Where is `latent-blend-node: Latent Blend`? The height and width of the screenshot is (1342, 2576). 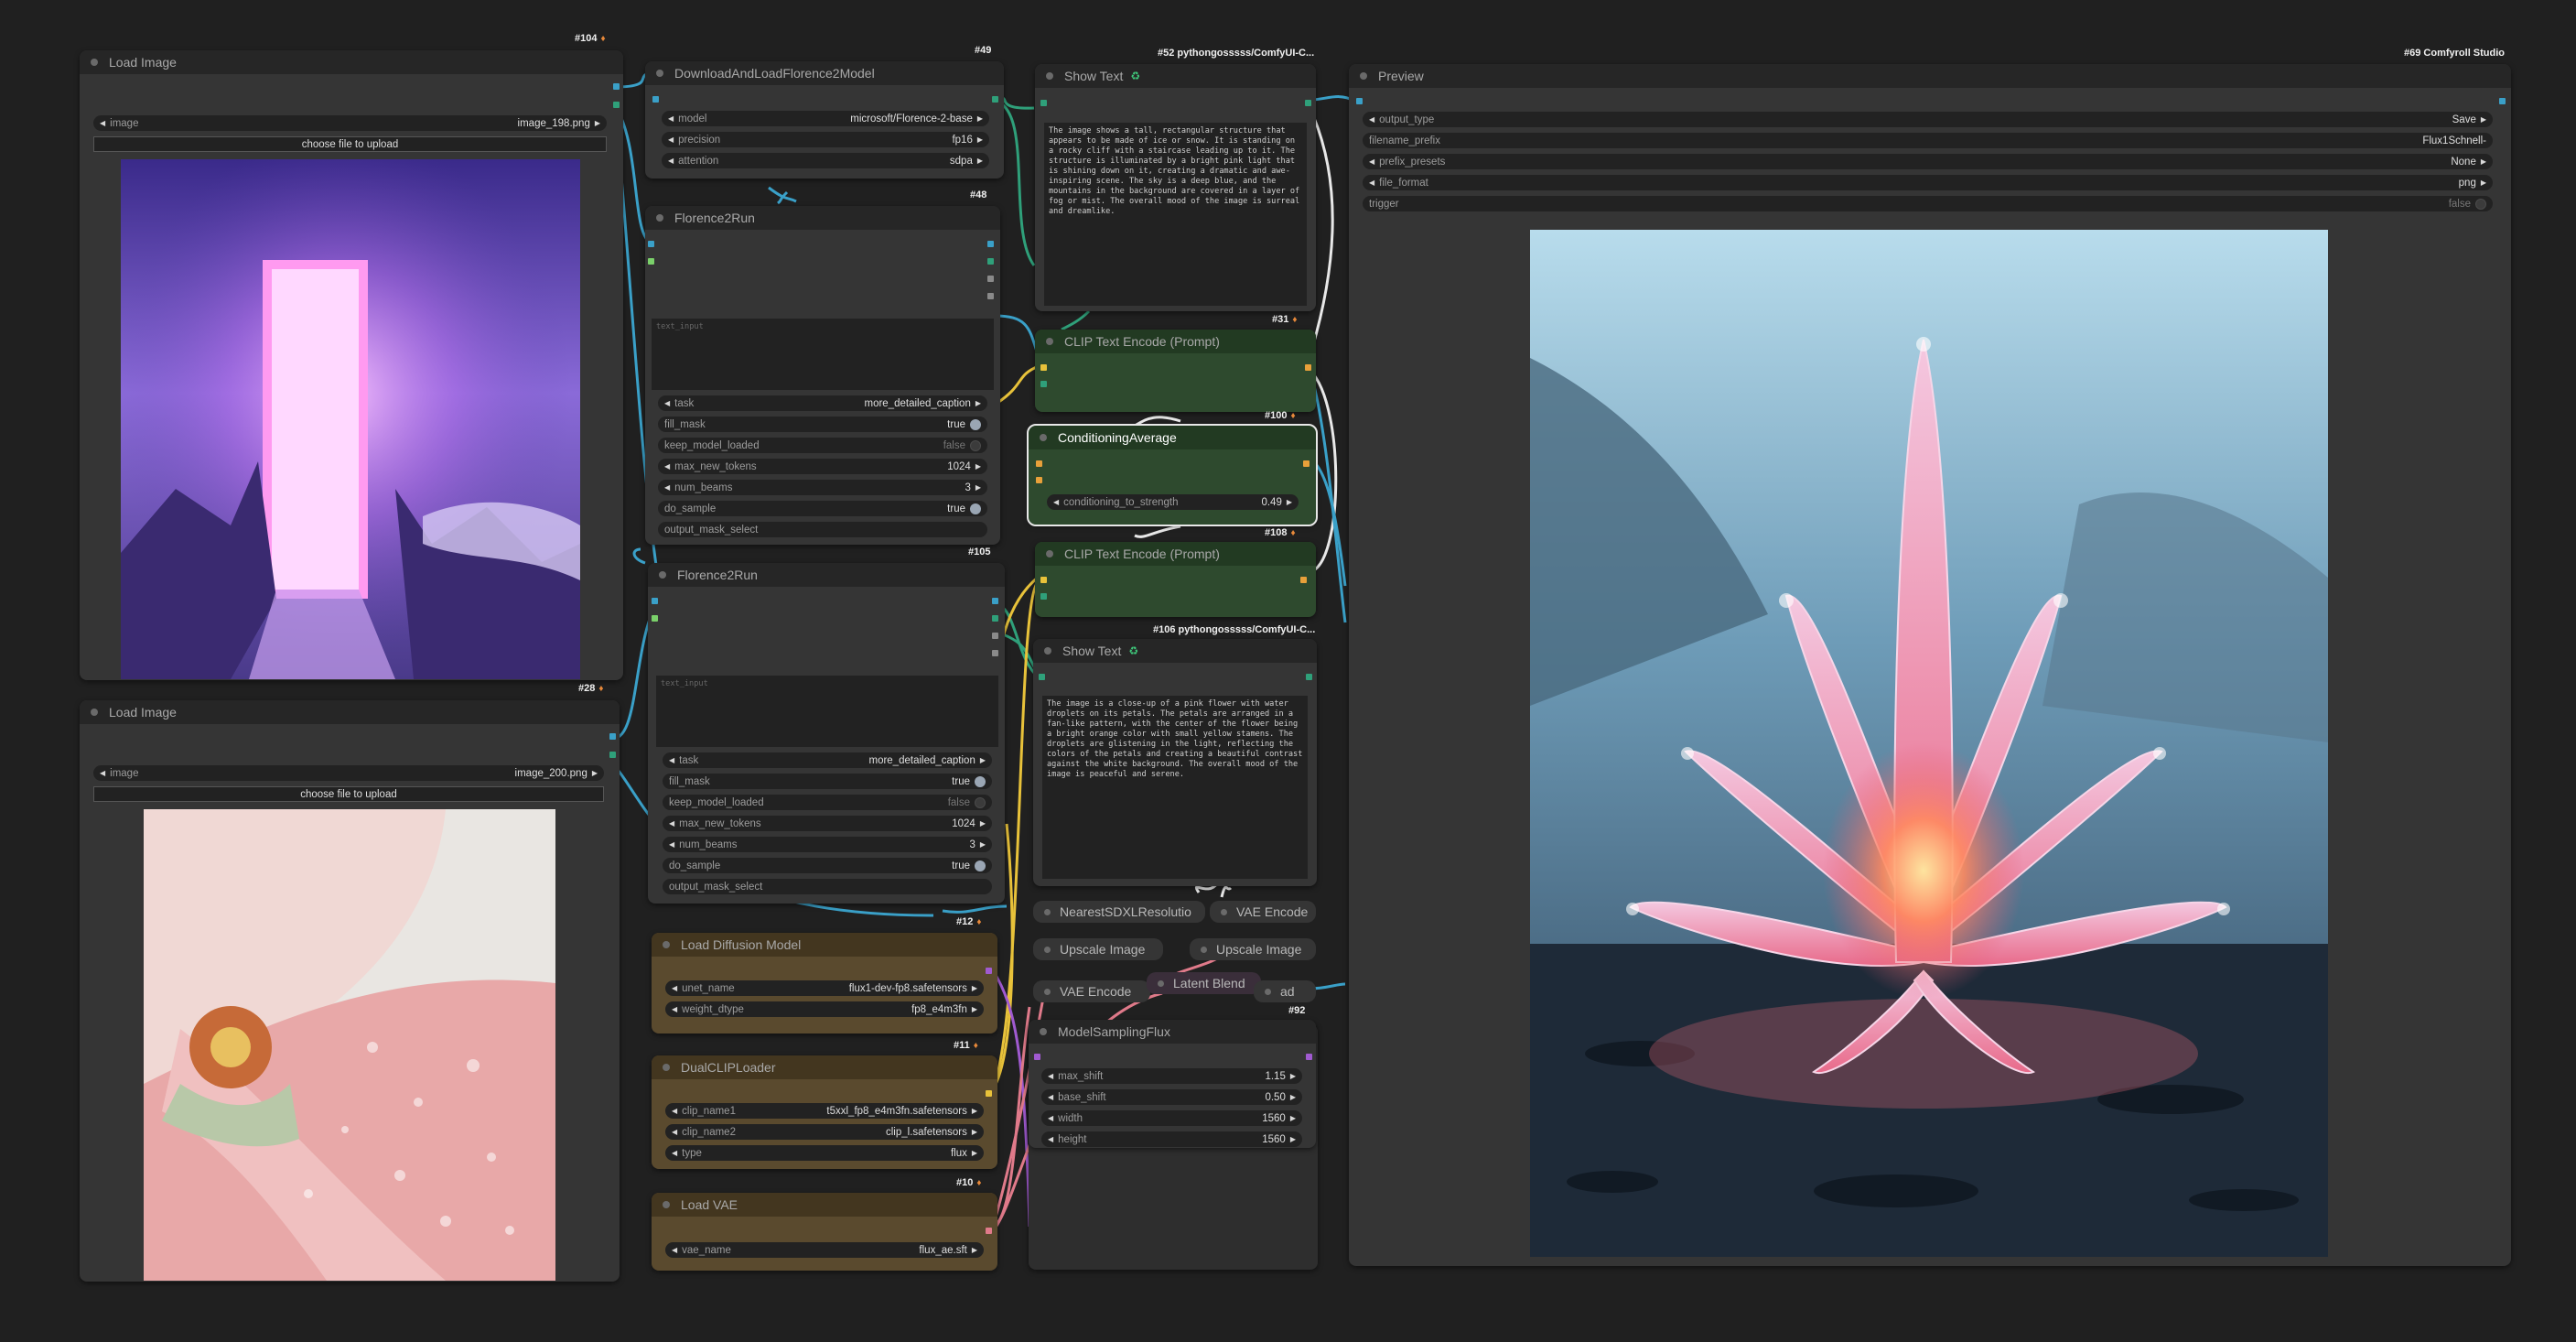 latent-blend-node: Latent Blend is located at coordinates (1204, 983).